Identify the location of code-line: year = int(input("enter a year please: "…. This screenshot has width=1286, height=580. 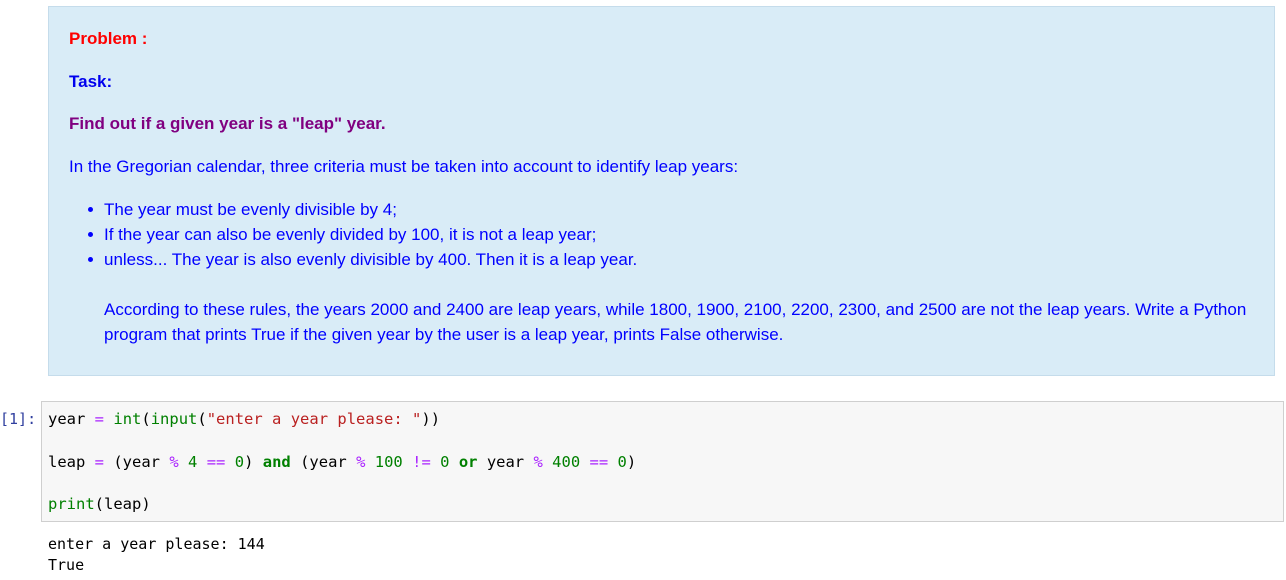
(244, 419).